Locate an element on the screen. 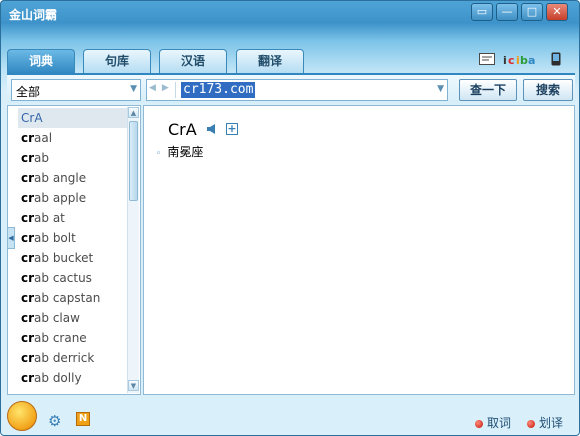 The height and width of the screenshot is (436, 580). list-item: crab bucket is located at coordinates (73, 258).